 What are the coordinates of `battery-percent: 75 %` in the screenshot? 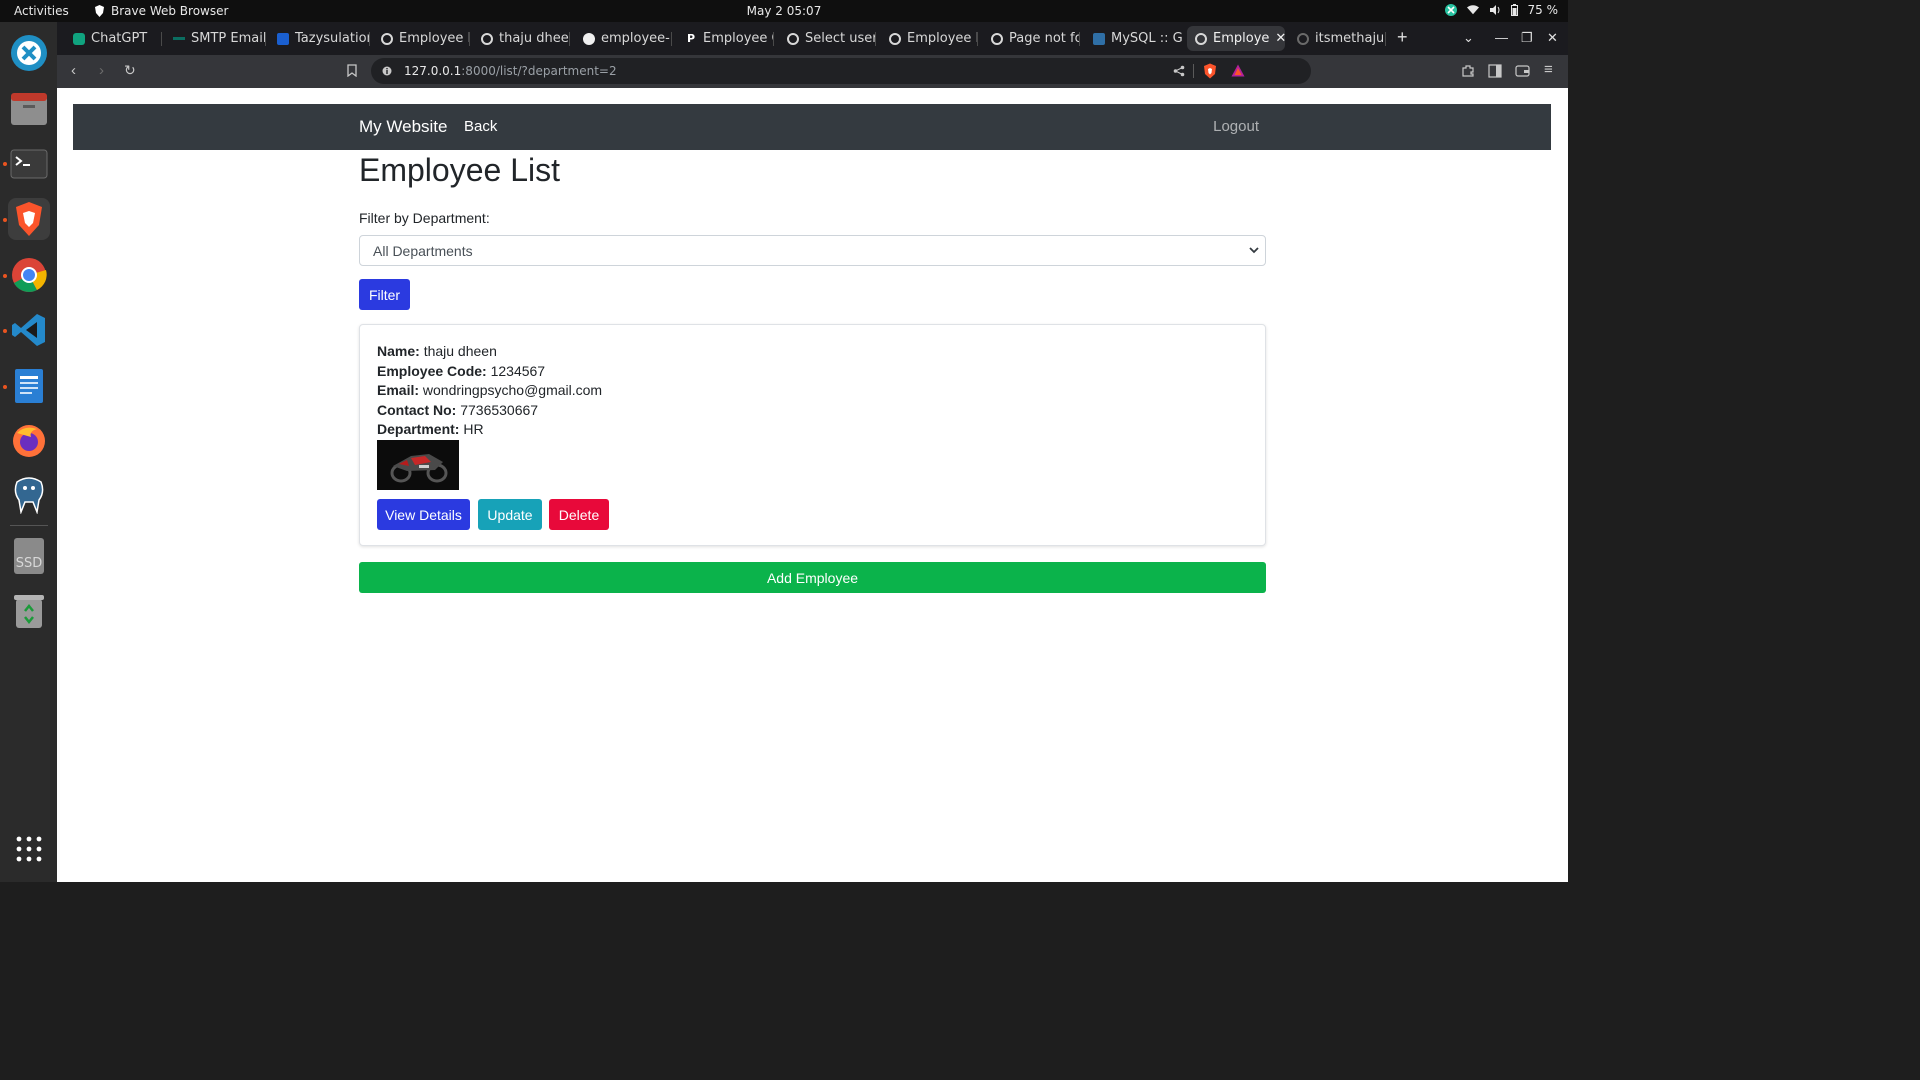 It's located at (1543, 10).